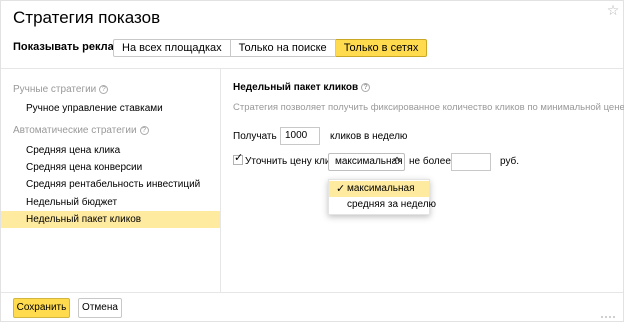 The height and width of the screenshot is (322, 624). Describe the element at coordinates (382, 205) in the screenshot. I see `dropdown-option-weekly-avg: средняя за неделю` at that location.